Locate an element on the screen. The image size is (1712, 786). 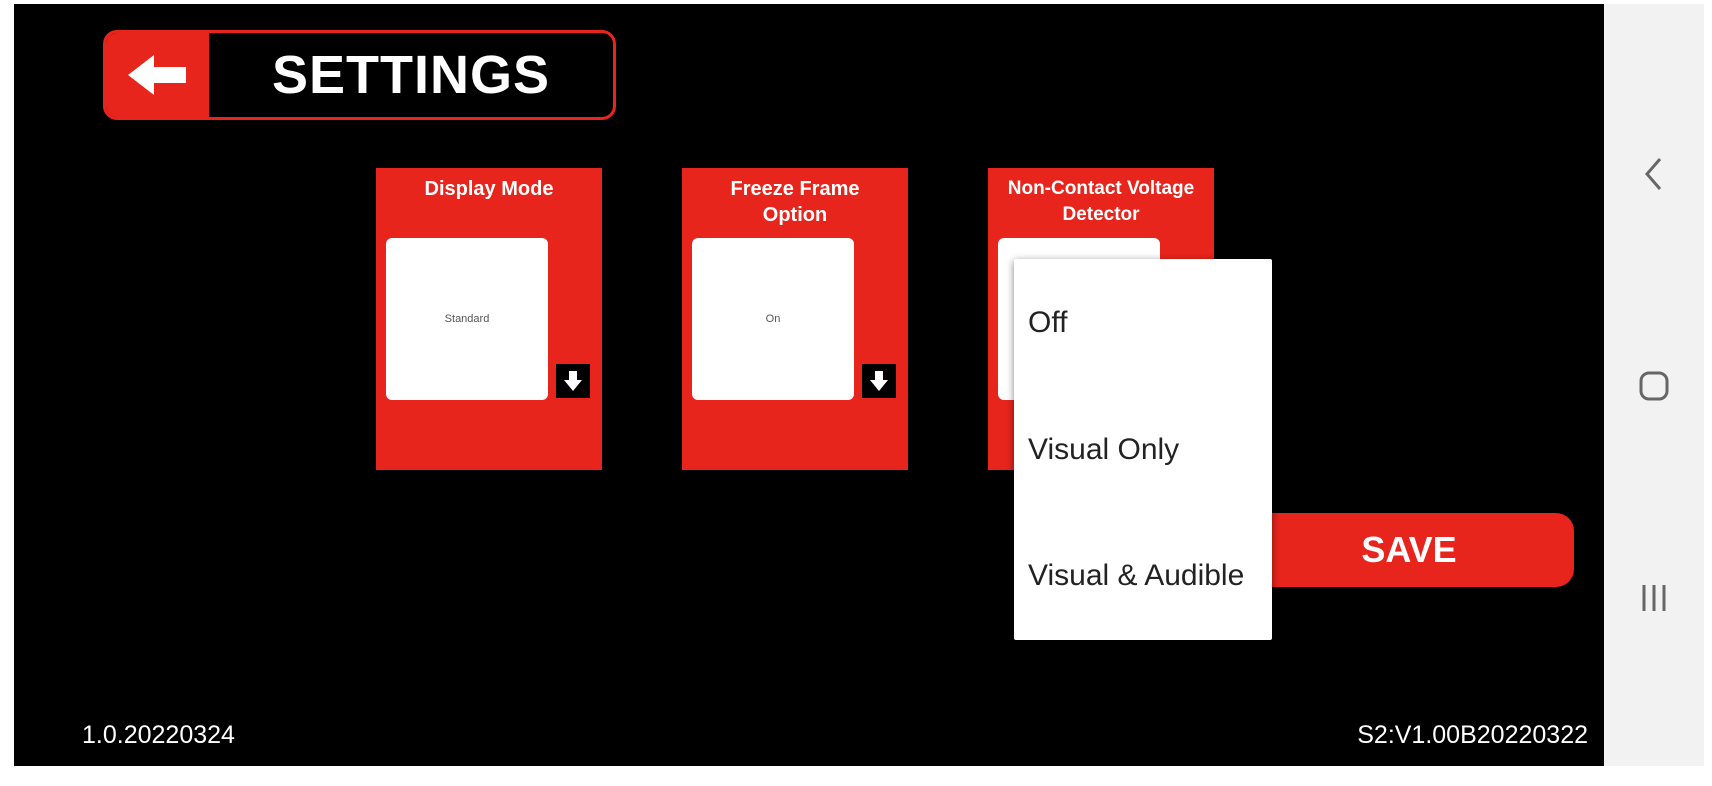
firmware-version: S2:V1.00B20220322 is located at coordinates (1472, 735).